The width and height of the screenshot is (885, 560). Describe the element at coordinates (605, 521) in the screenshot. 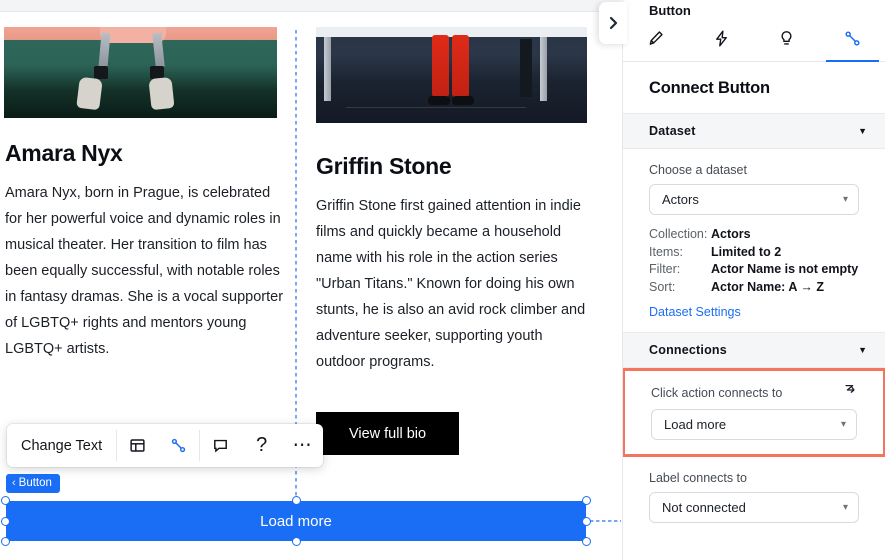

I see `connector-line` at that location.